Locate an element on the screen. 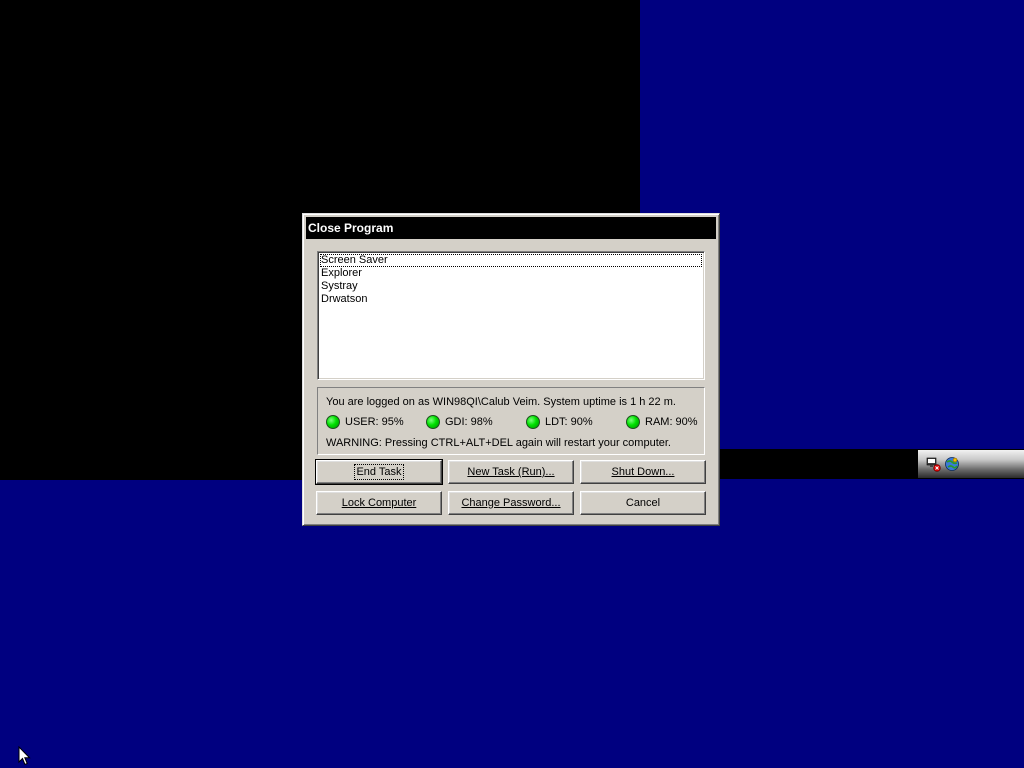 This screenshot has height=768, width=1024. system-tray is located at coordinates (971, 464).